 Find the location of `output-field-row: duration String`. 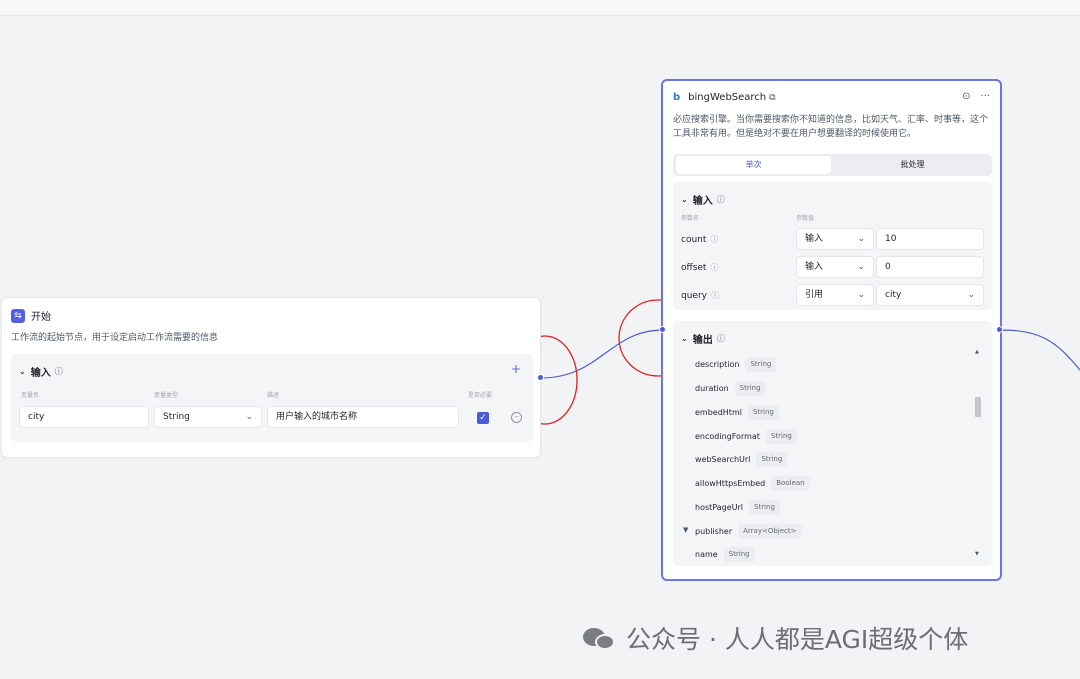

output-field-row: duration String is located at coordinates (730, 388).